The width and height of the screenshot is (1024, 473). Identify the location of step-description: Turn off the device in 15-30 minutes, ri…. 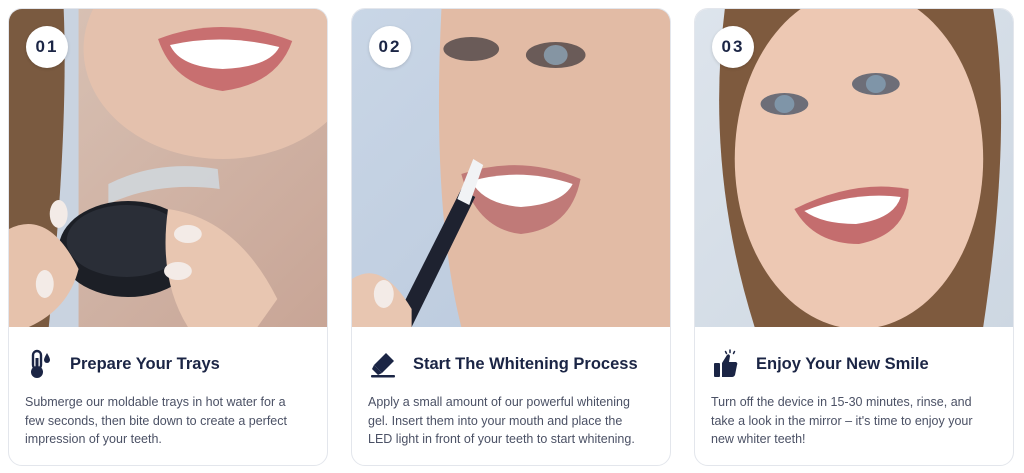
(842, 420).